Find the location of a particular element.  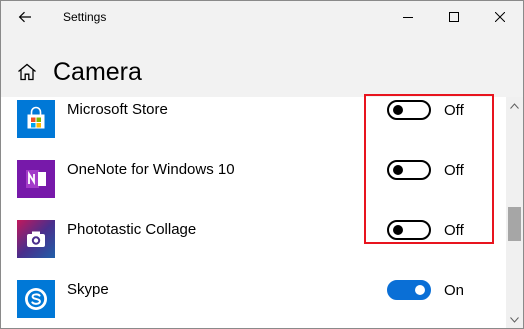

scroll-down-icon is located at coordinates (514, 319).